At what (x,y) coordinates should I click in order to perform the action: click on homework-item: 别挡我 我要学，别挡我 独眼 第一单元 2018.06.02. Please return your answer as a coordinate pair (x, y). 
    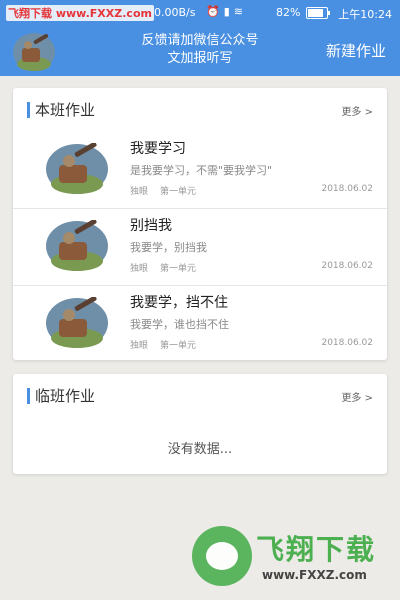
    Looking at the image, I should click on (200, 246).